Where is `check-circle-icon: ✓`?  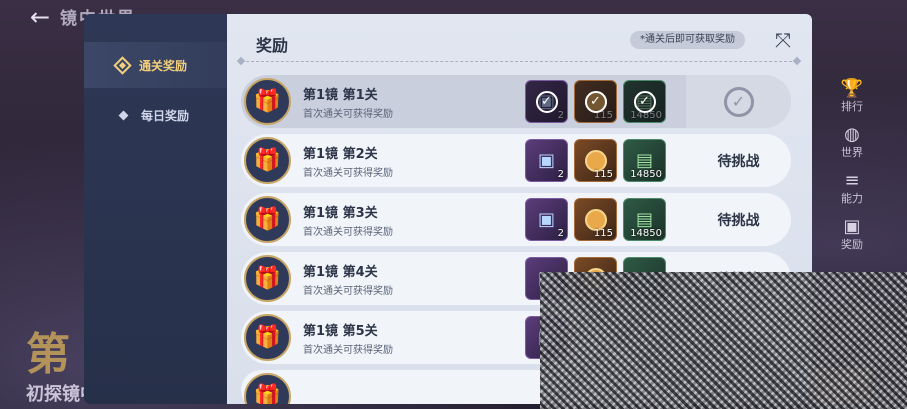
check-circle-icon: ✓ is located at coordinates (738, 101).